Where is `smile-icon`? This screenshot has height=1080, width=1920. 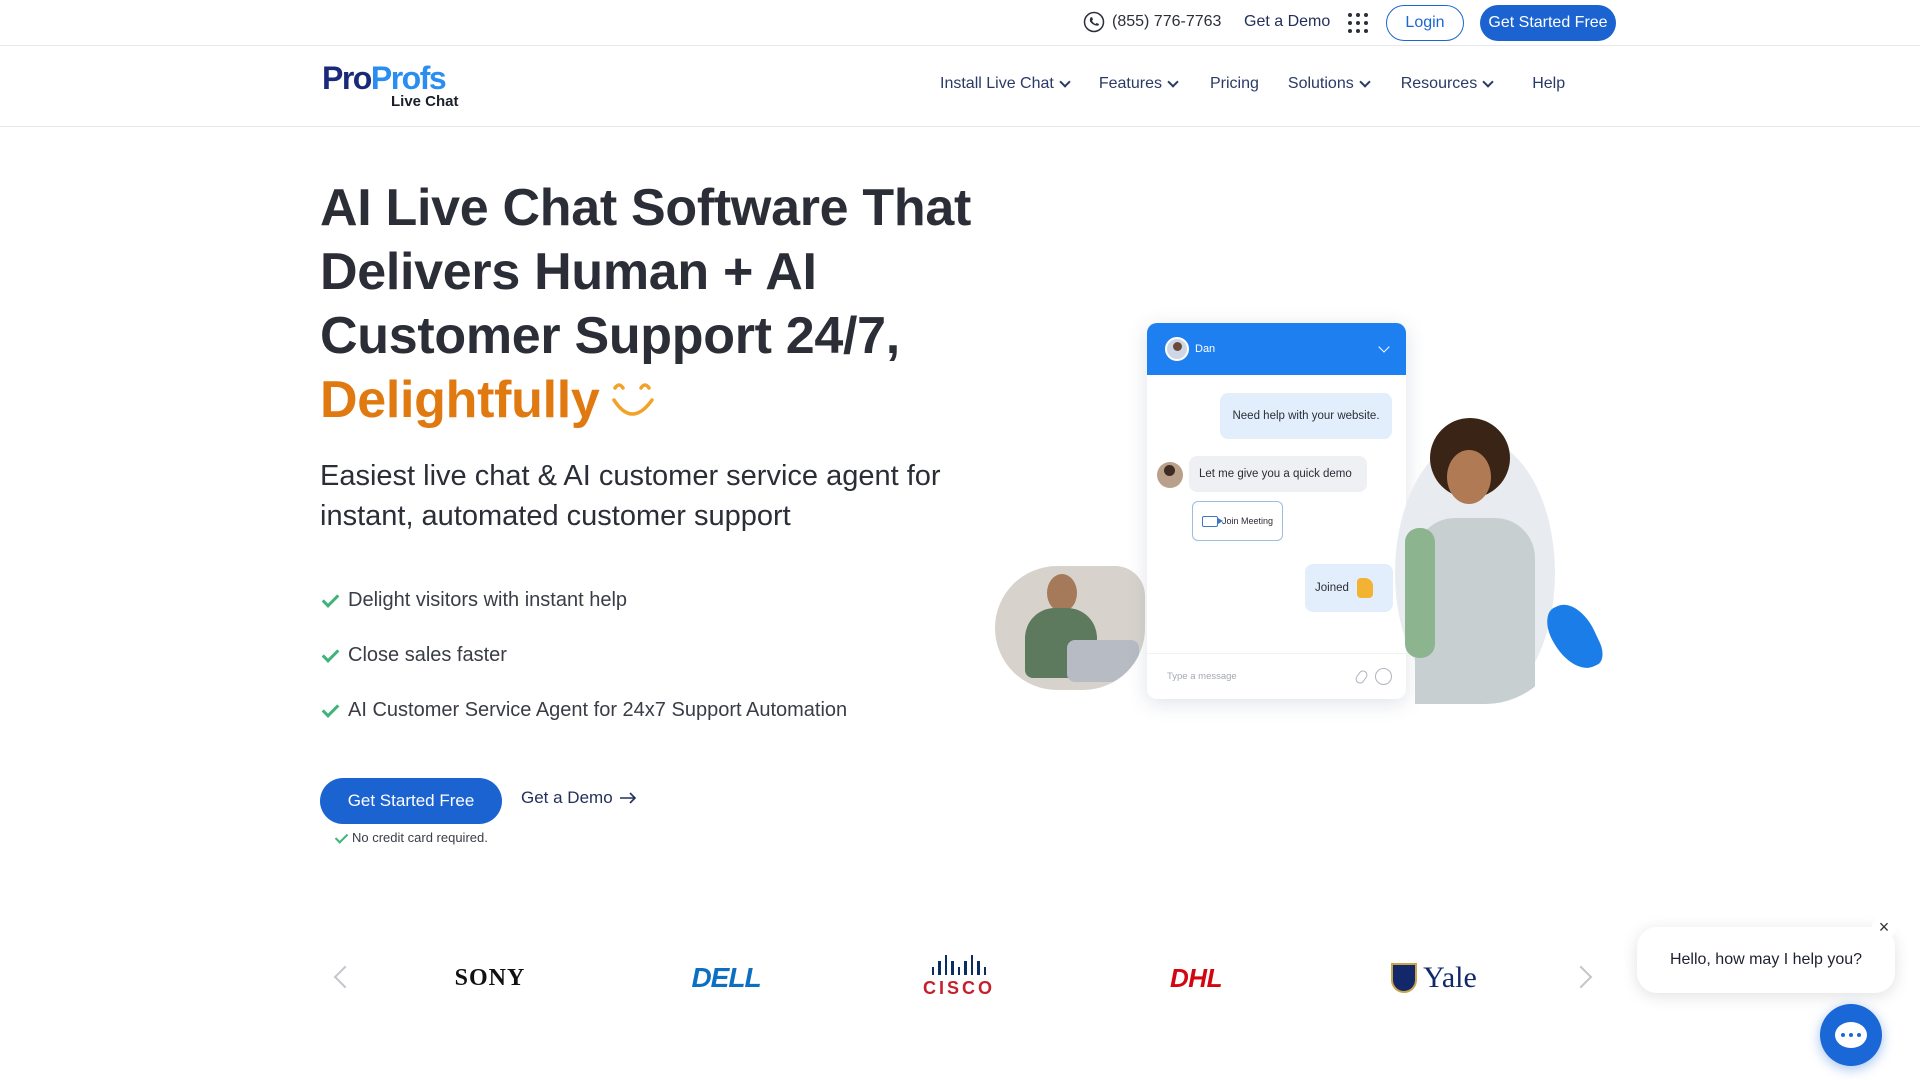 smile-icon is located at coordinates (632, 399).